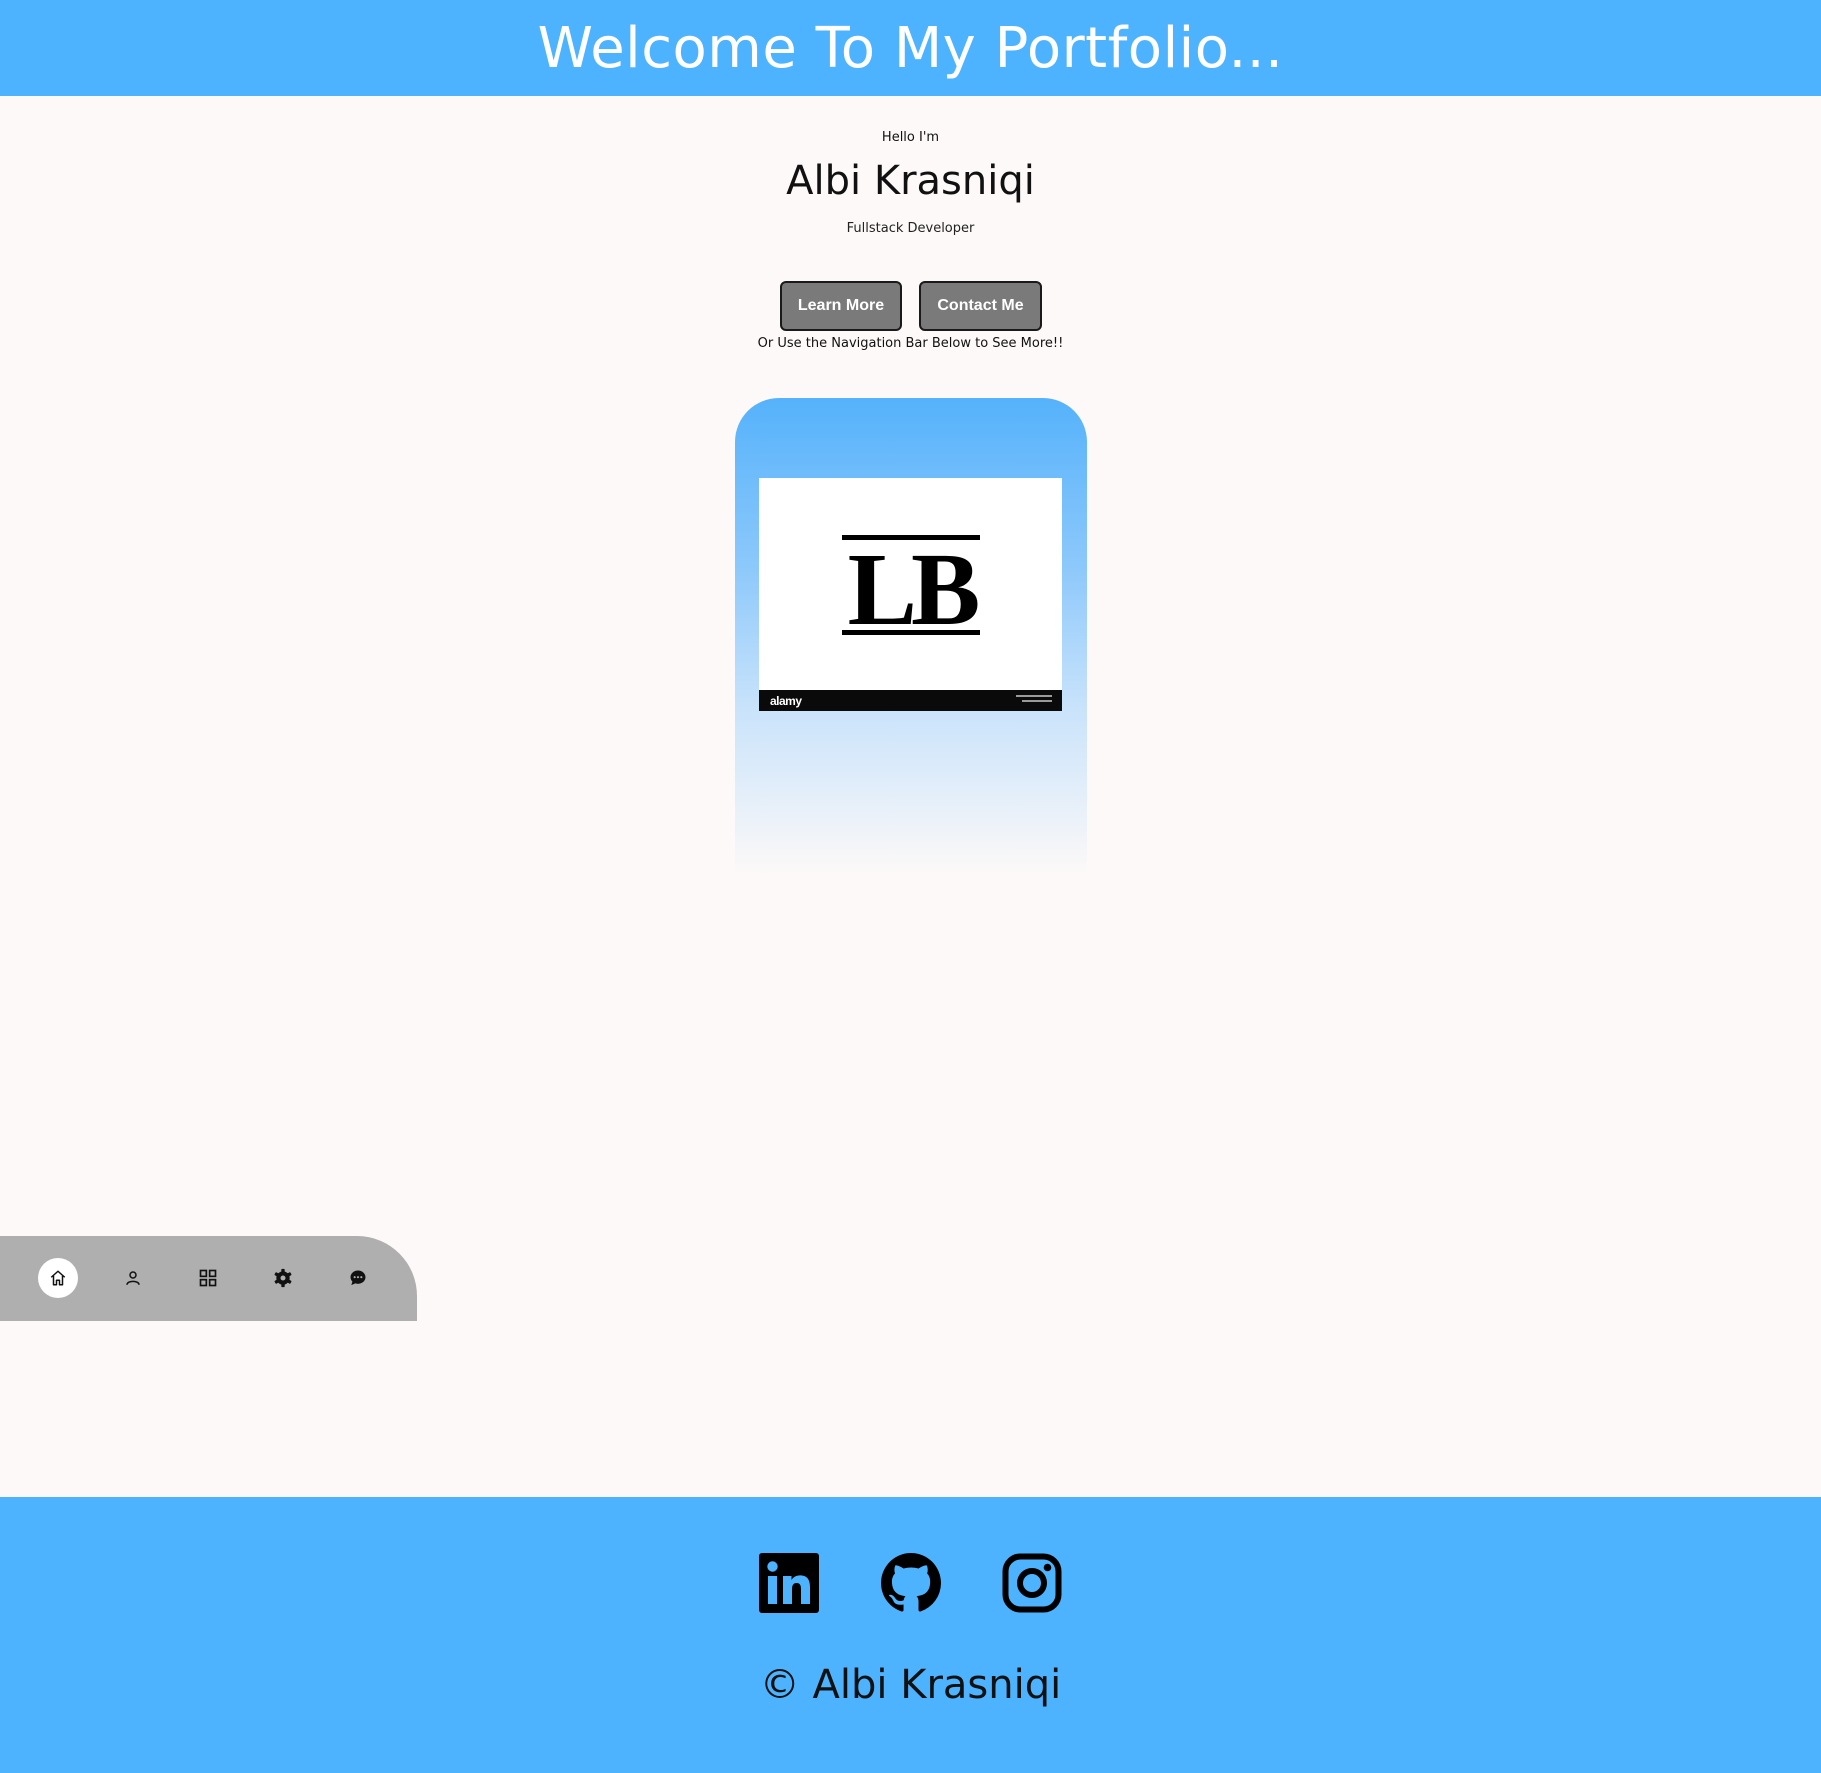  Describe the element at coordinates (841, 306) in the screenshot. I see `learn-more-button: Learn More` at that location.